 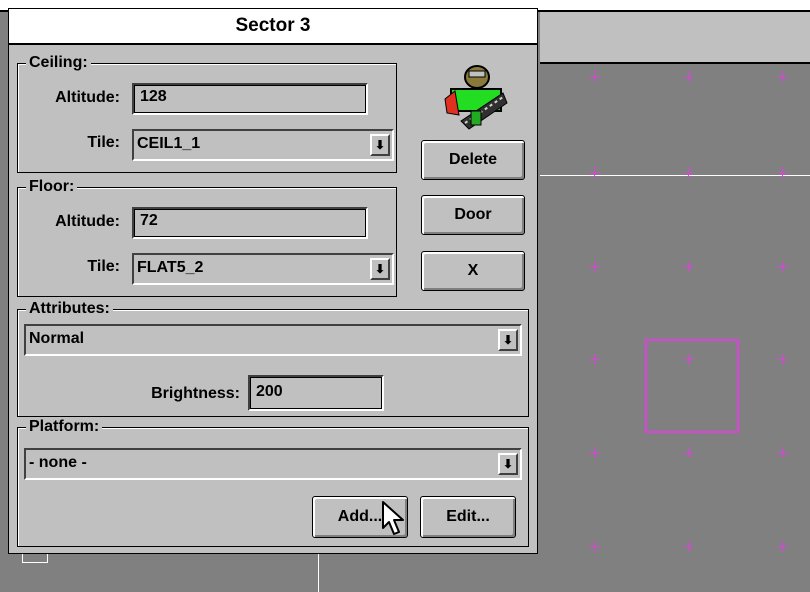 What do you see at coordinates (476, 97) in the screenshot?
I see `sector-sprite-icon` at bounding box center [476, 97].